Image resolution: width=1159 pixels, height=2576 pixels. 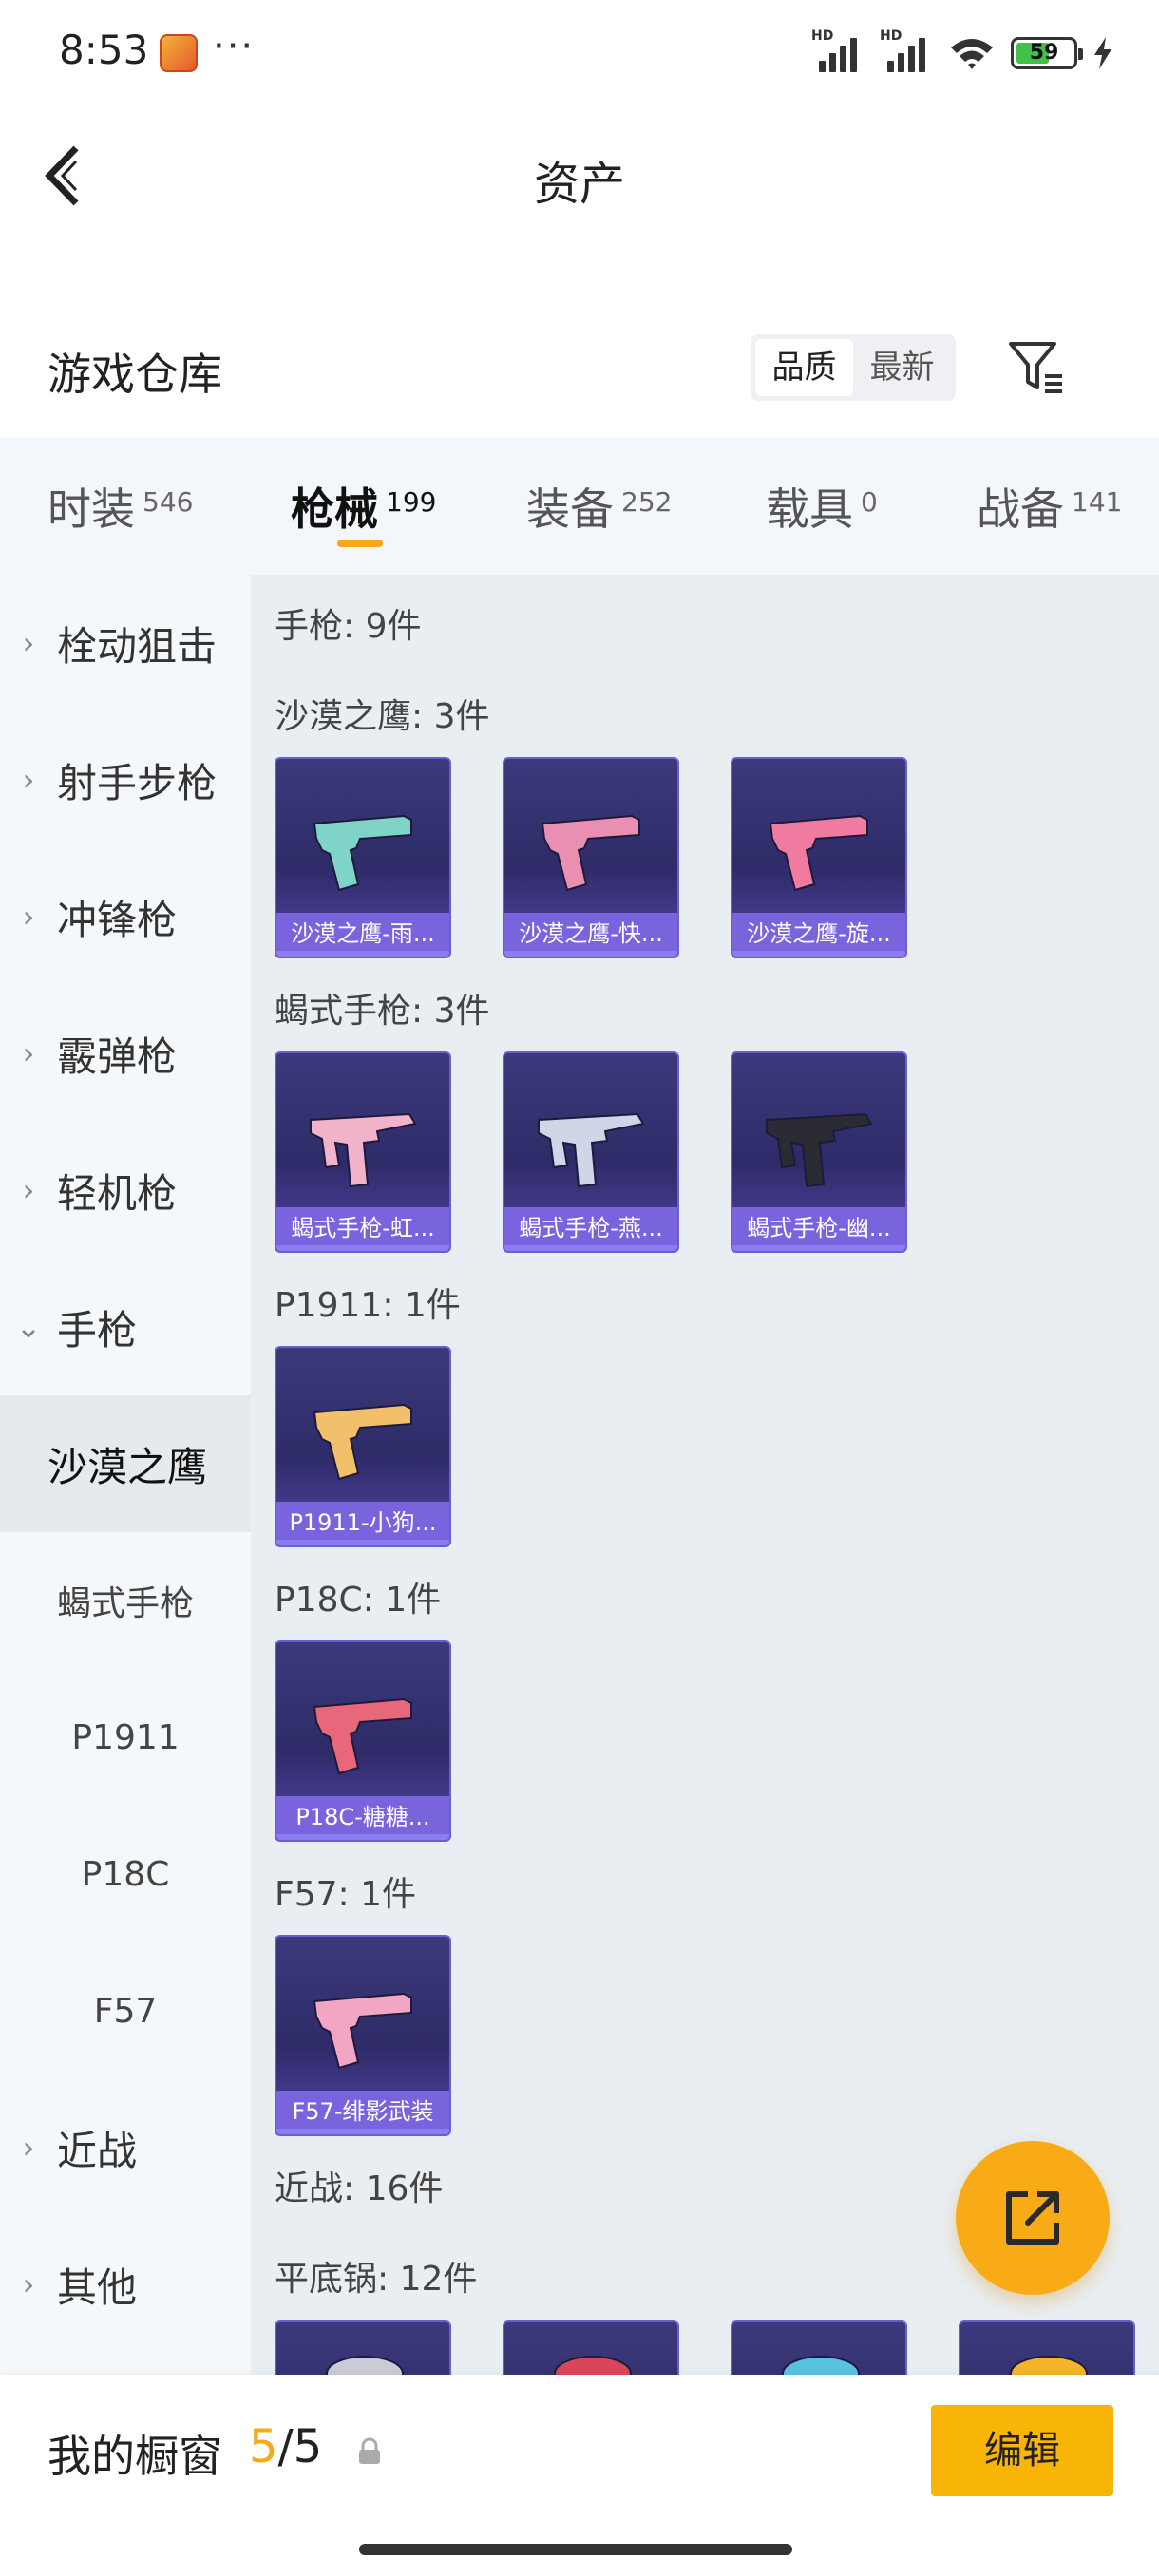 What do you see at coordinates (1049, 507) in the screenshot?
I see `tab-supplies: 战备 141` at bounding box center [1049, 507].